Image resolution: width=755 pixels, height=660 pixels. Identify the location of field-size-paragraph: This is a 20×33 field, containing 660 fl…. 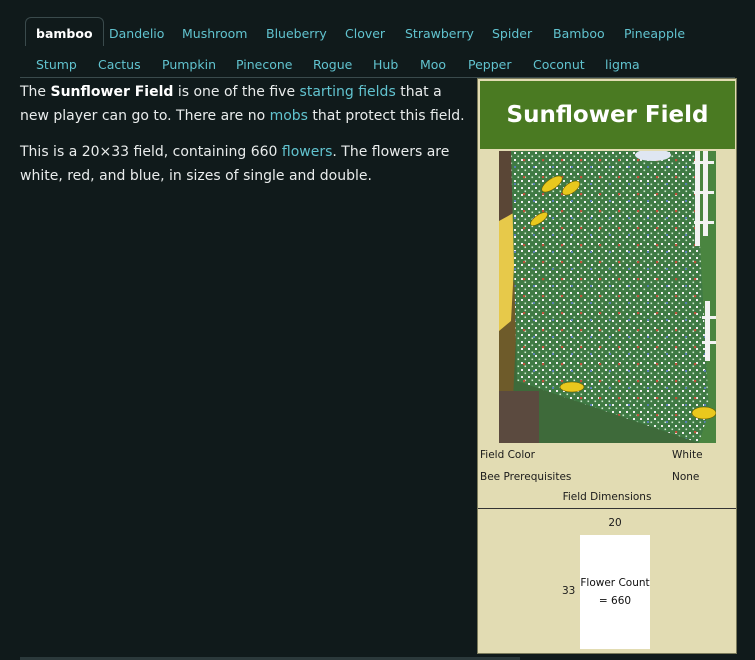
(242, 164).